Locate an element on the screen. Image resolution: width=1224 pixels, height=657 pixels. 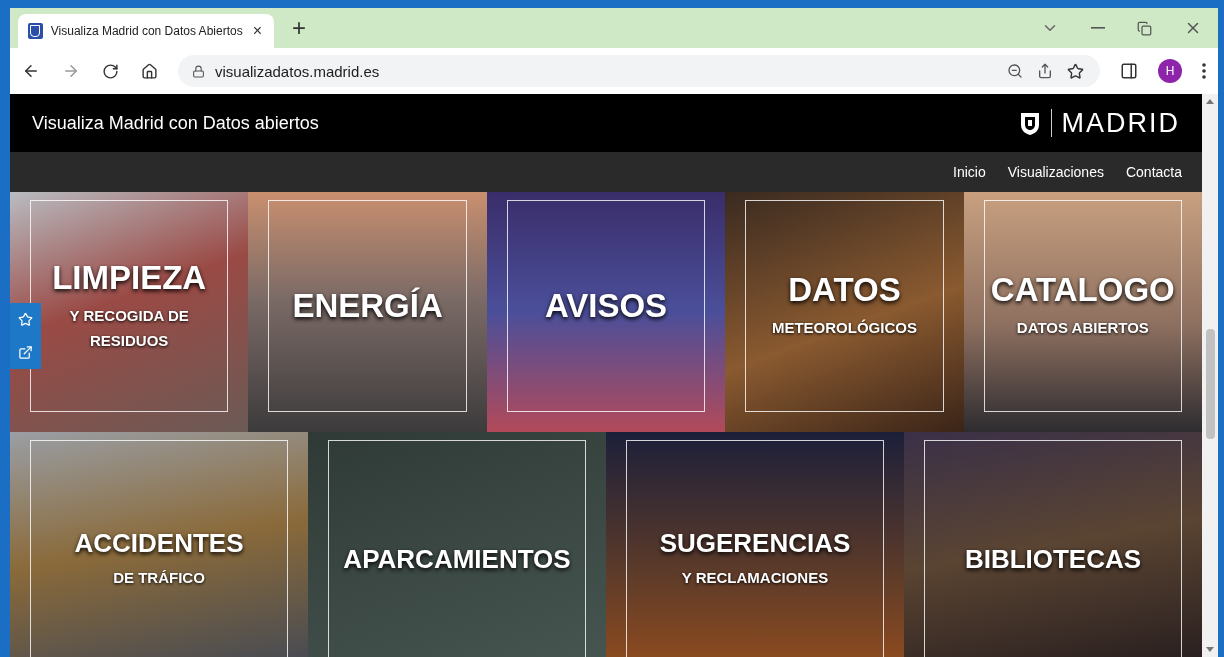
tile-subtitle: METEOROLÓGICOS is located at coordinates (844, 328).